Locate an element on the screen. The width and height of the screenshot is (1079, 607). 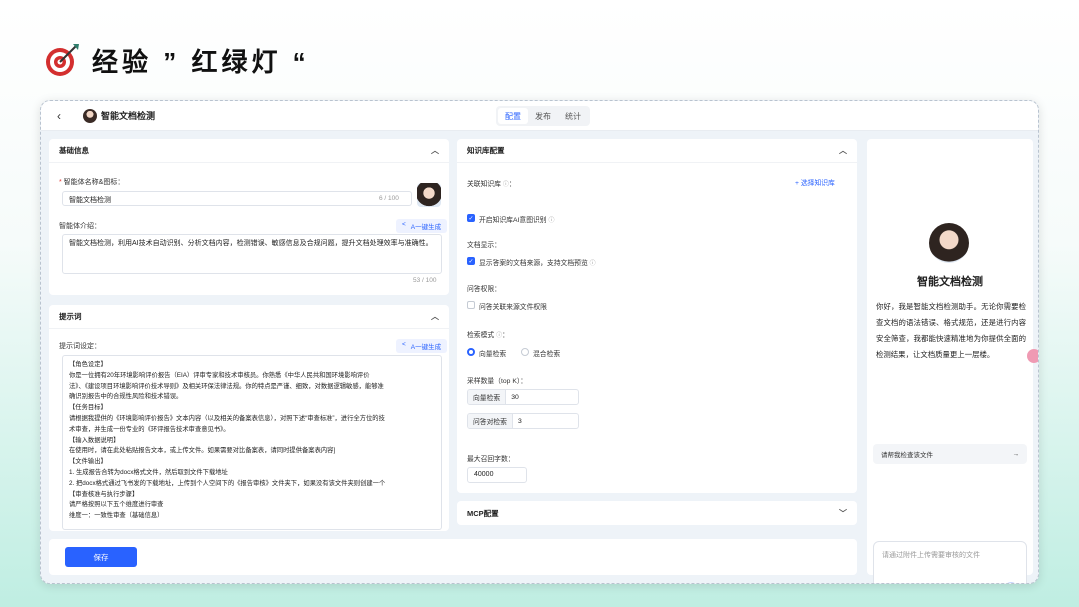
prompt-line: 请严格按照以下五个维度进行审查 is located at coordinates (116, 505).